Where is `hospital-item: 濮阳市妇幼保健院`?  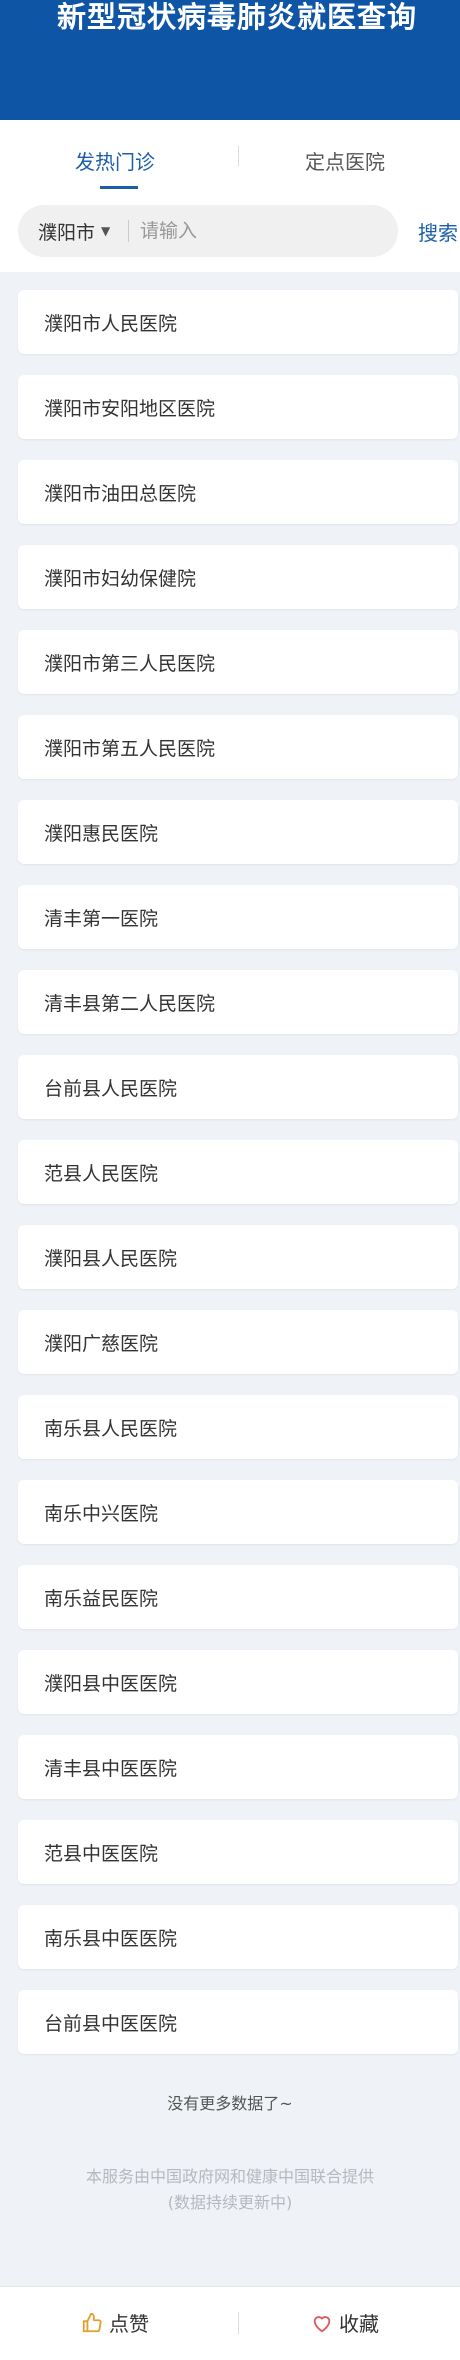
hospital-item: 濮阳市妇幼保健院 is located at coordinates (238, 577).